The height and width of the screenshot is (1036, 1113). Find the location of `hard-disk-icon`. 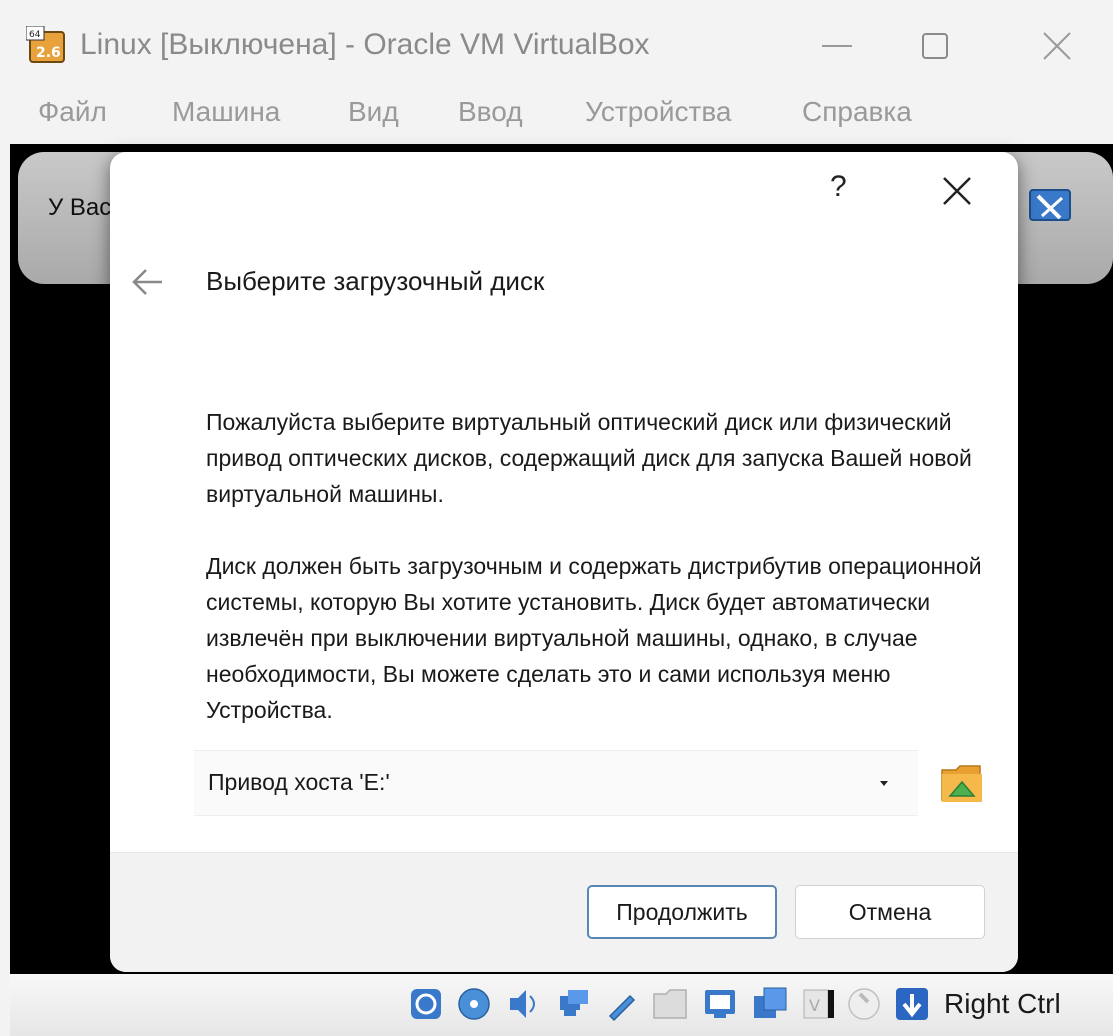

hard-disk-icon is located at coordinates (426, 1004).